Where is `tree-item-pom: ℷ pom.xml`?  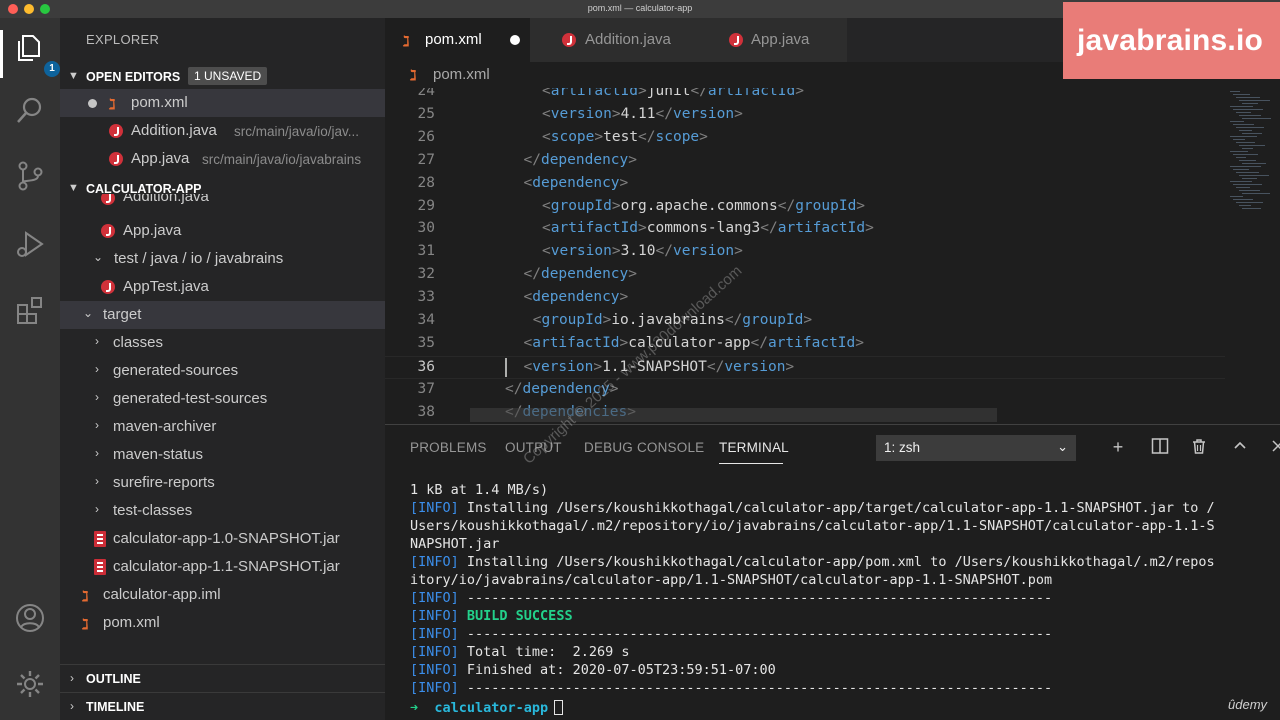 tree-item-pom: ℷ pom.xml is located at coordinates (222, 623).